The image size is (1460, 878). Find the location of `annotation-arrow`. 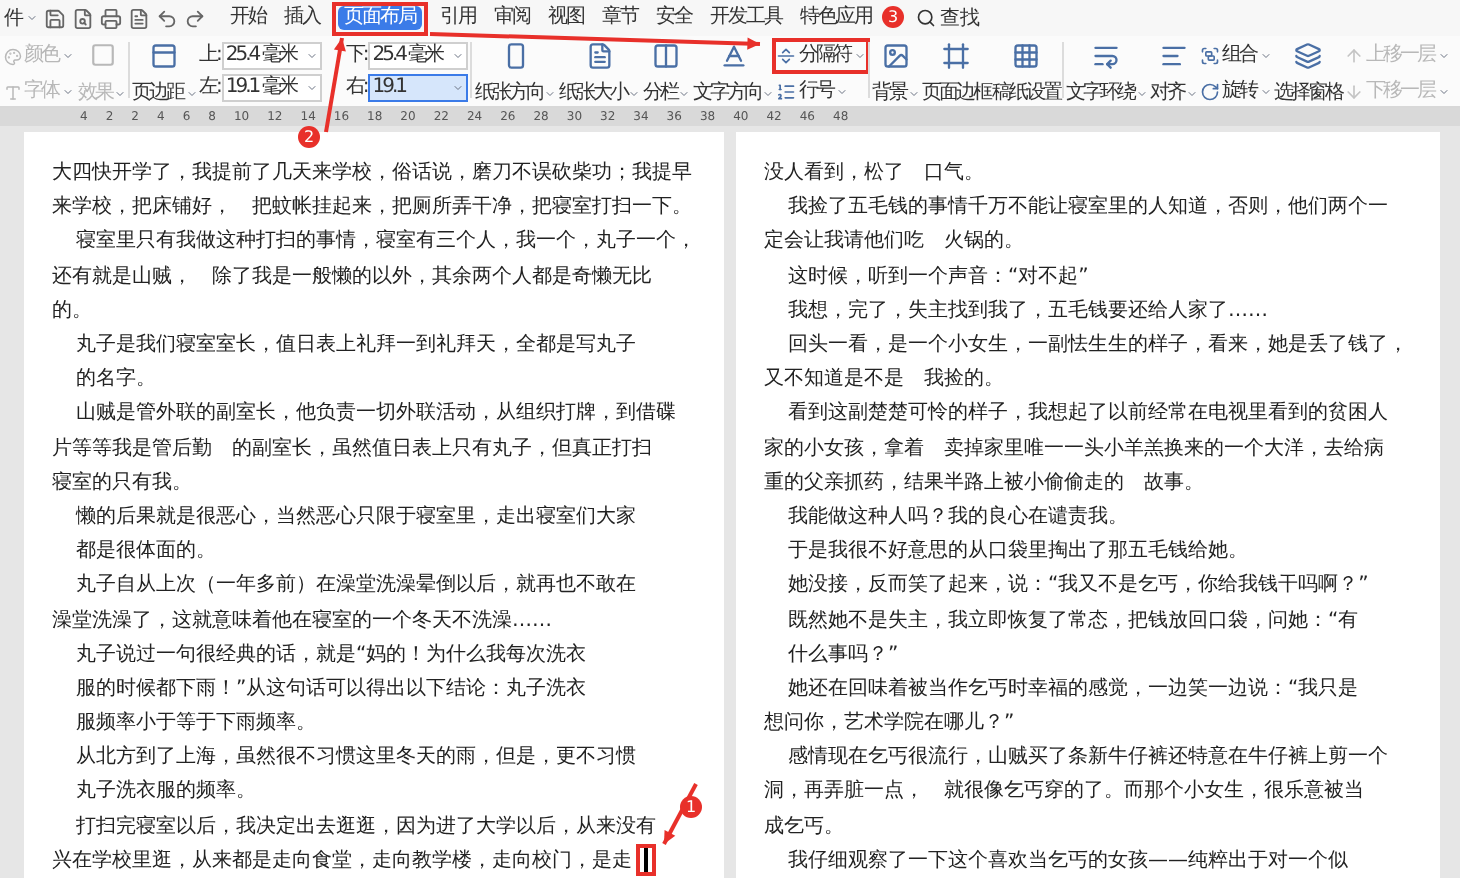

annotation-arrow is located at coordinates (680, 814).